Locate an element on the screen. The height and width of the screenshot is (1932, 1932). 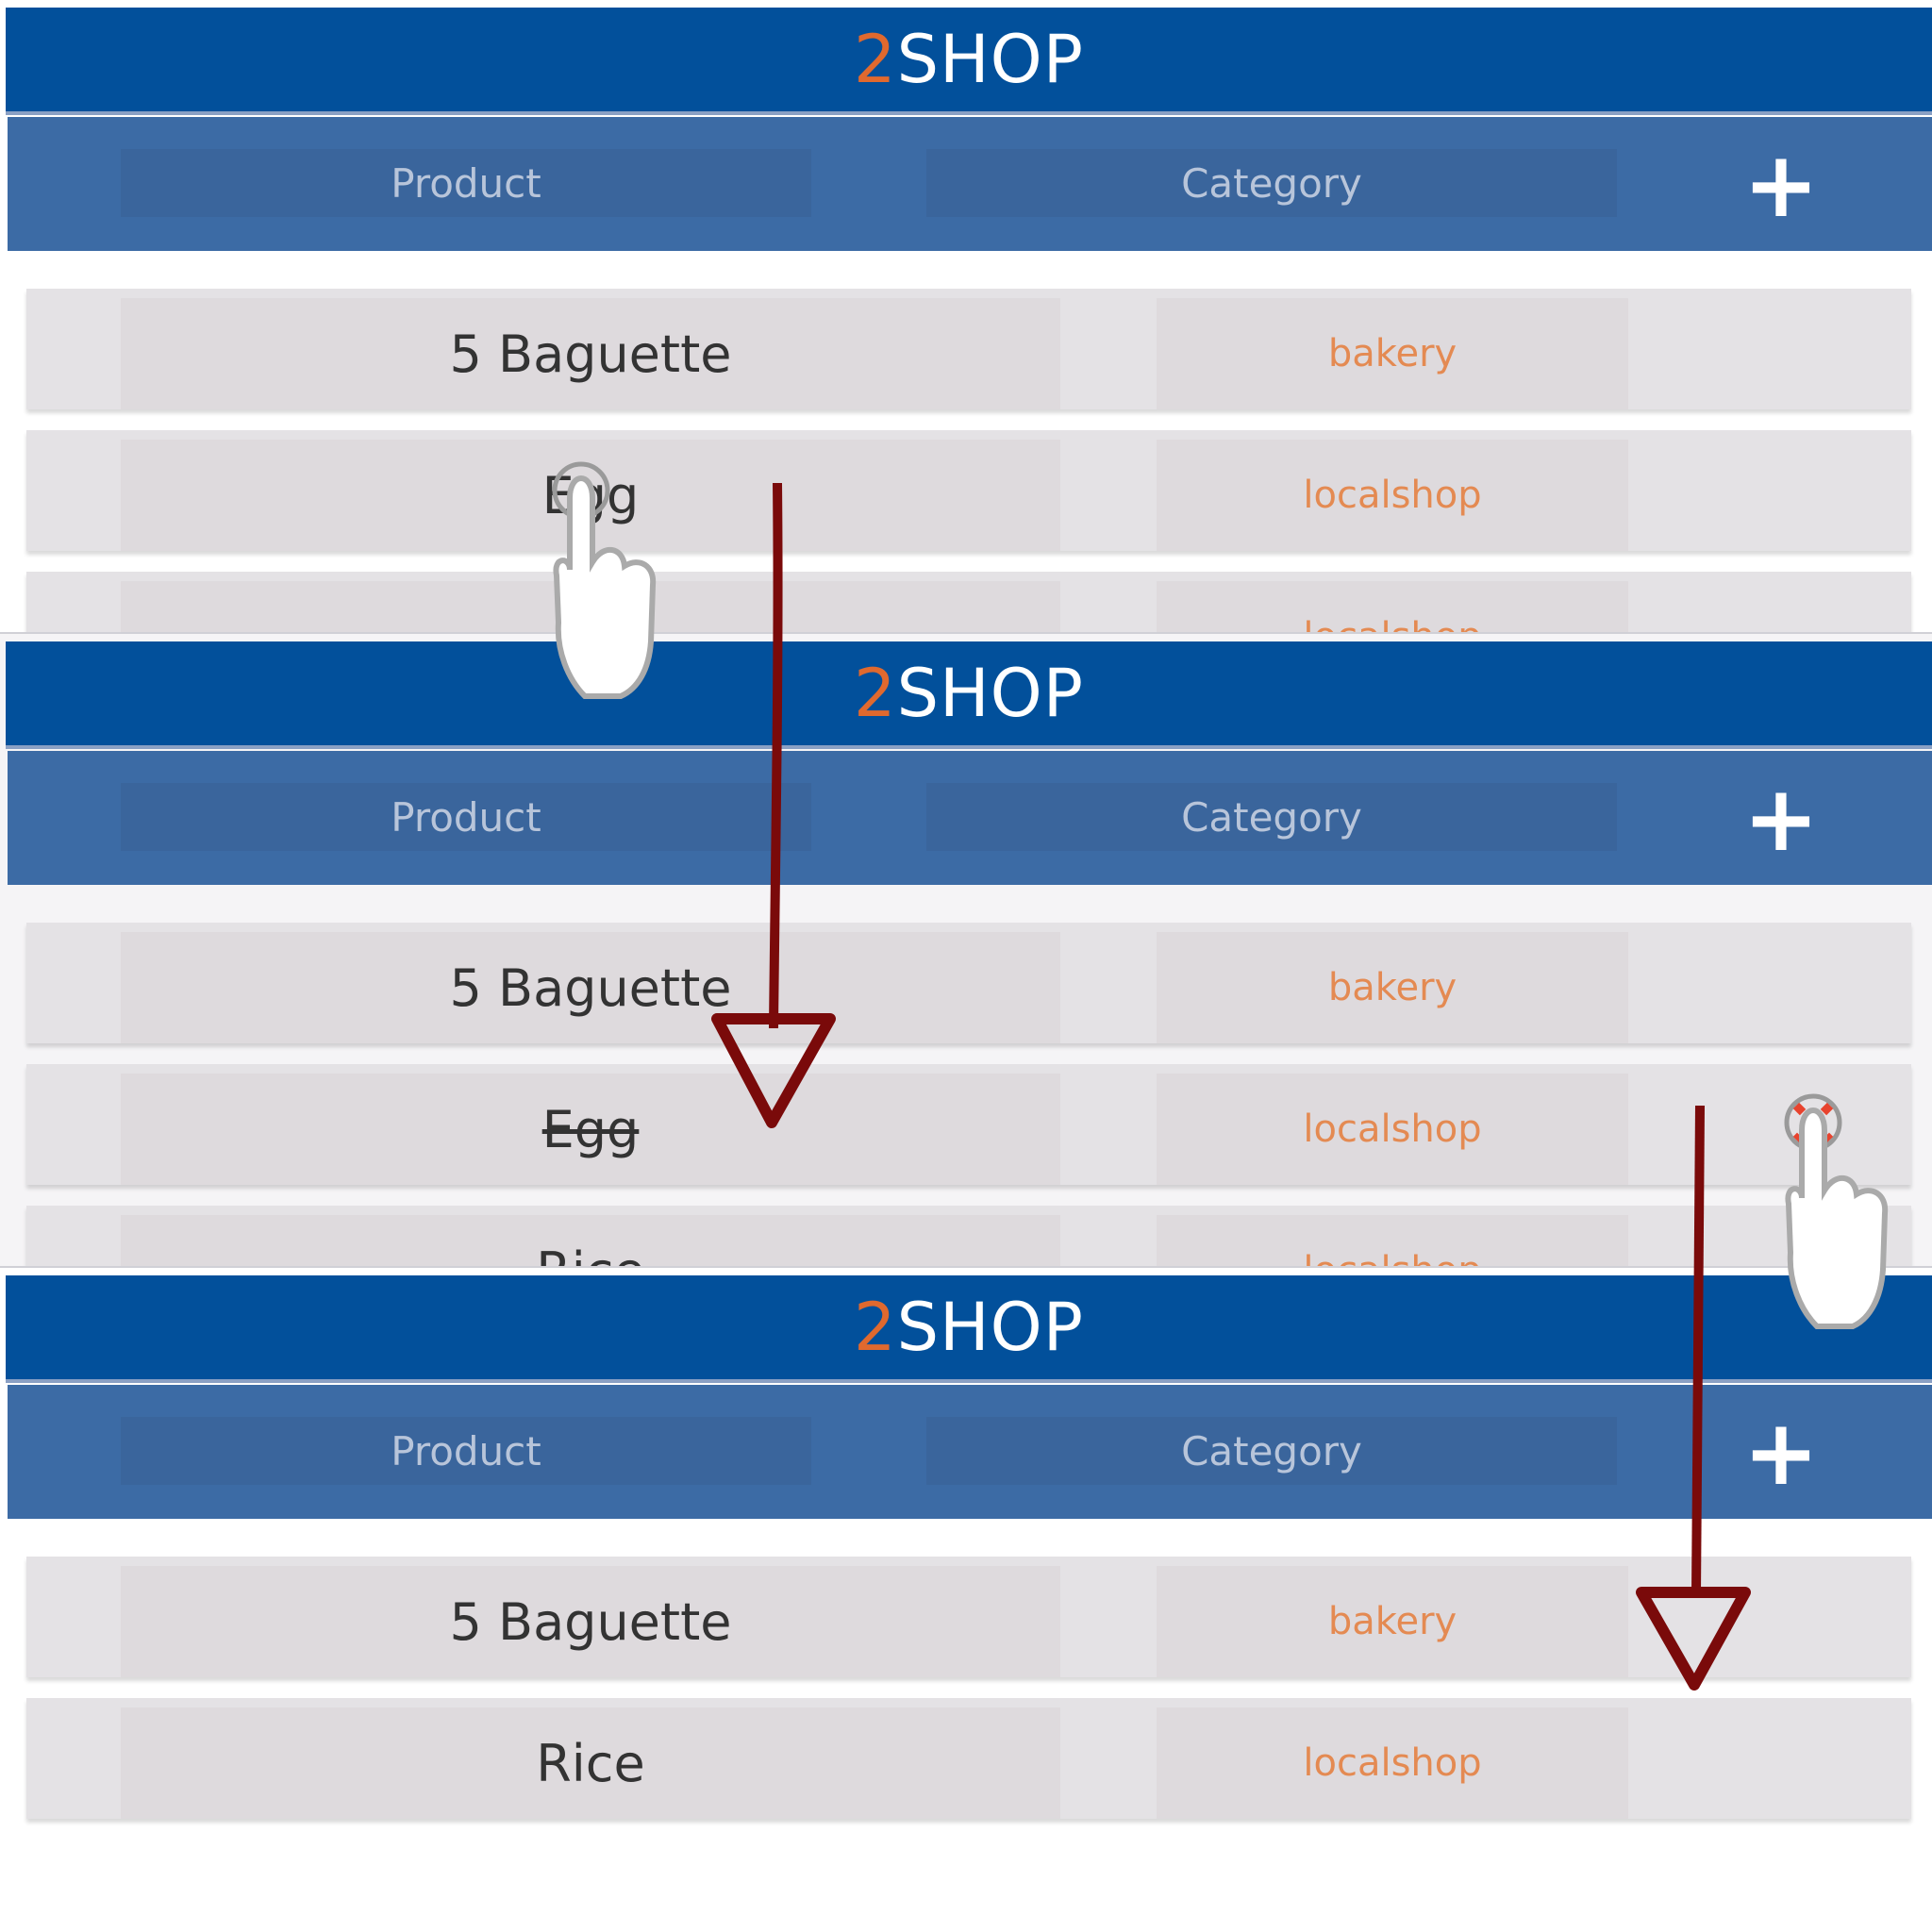
shopping-list: 5 Baguette bakery Rice localshop is located at coordinates (969, 1699).